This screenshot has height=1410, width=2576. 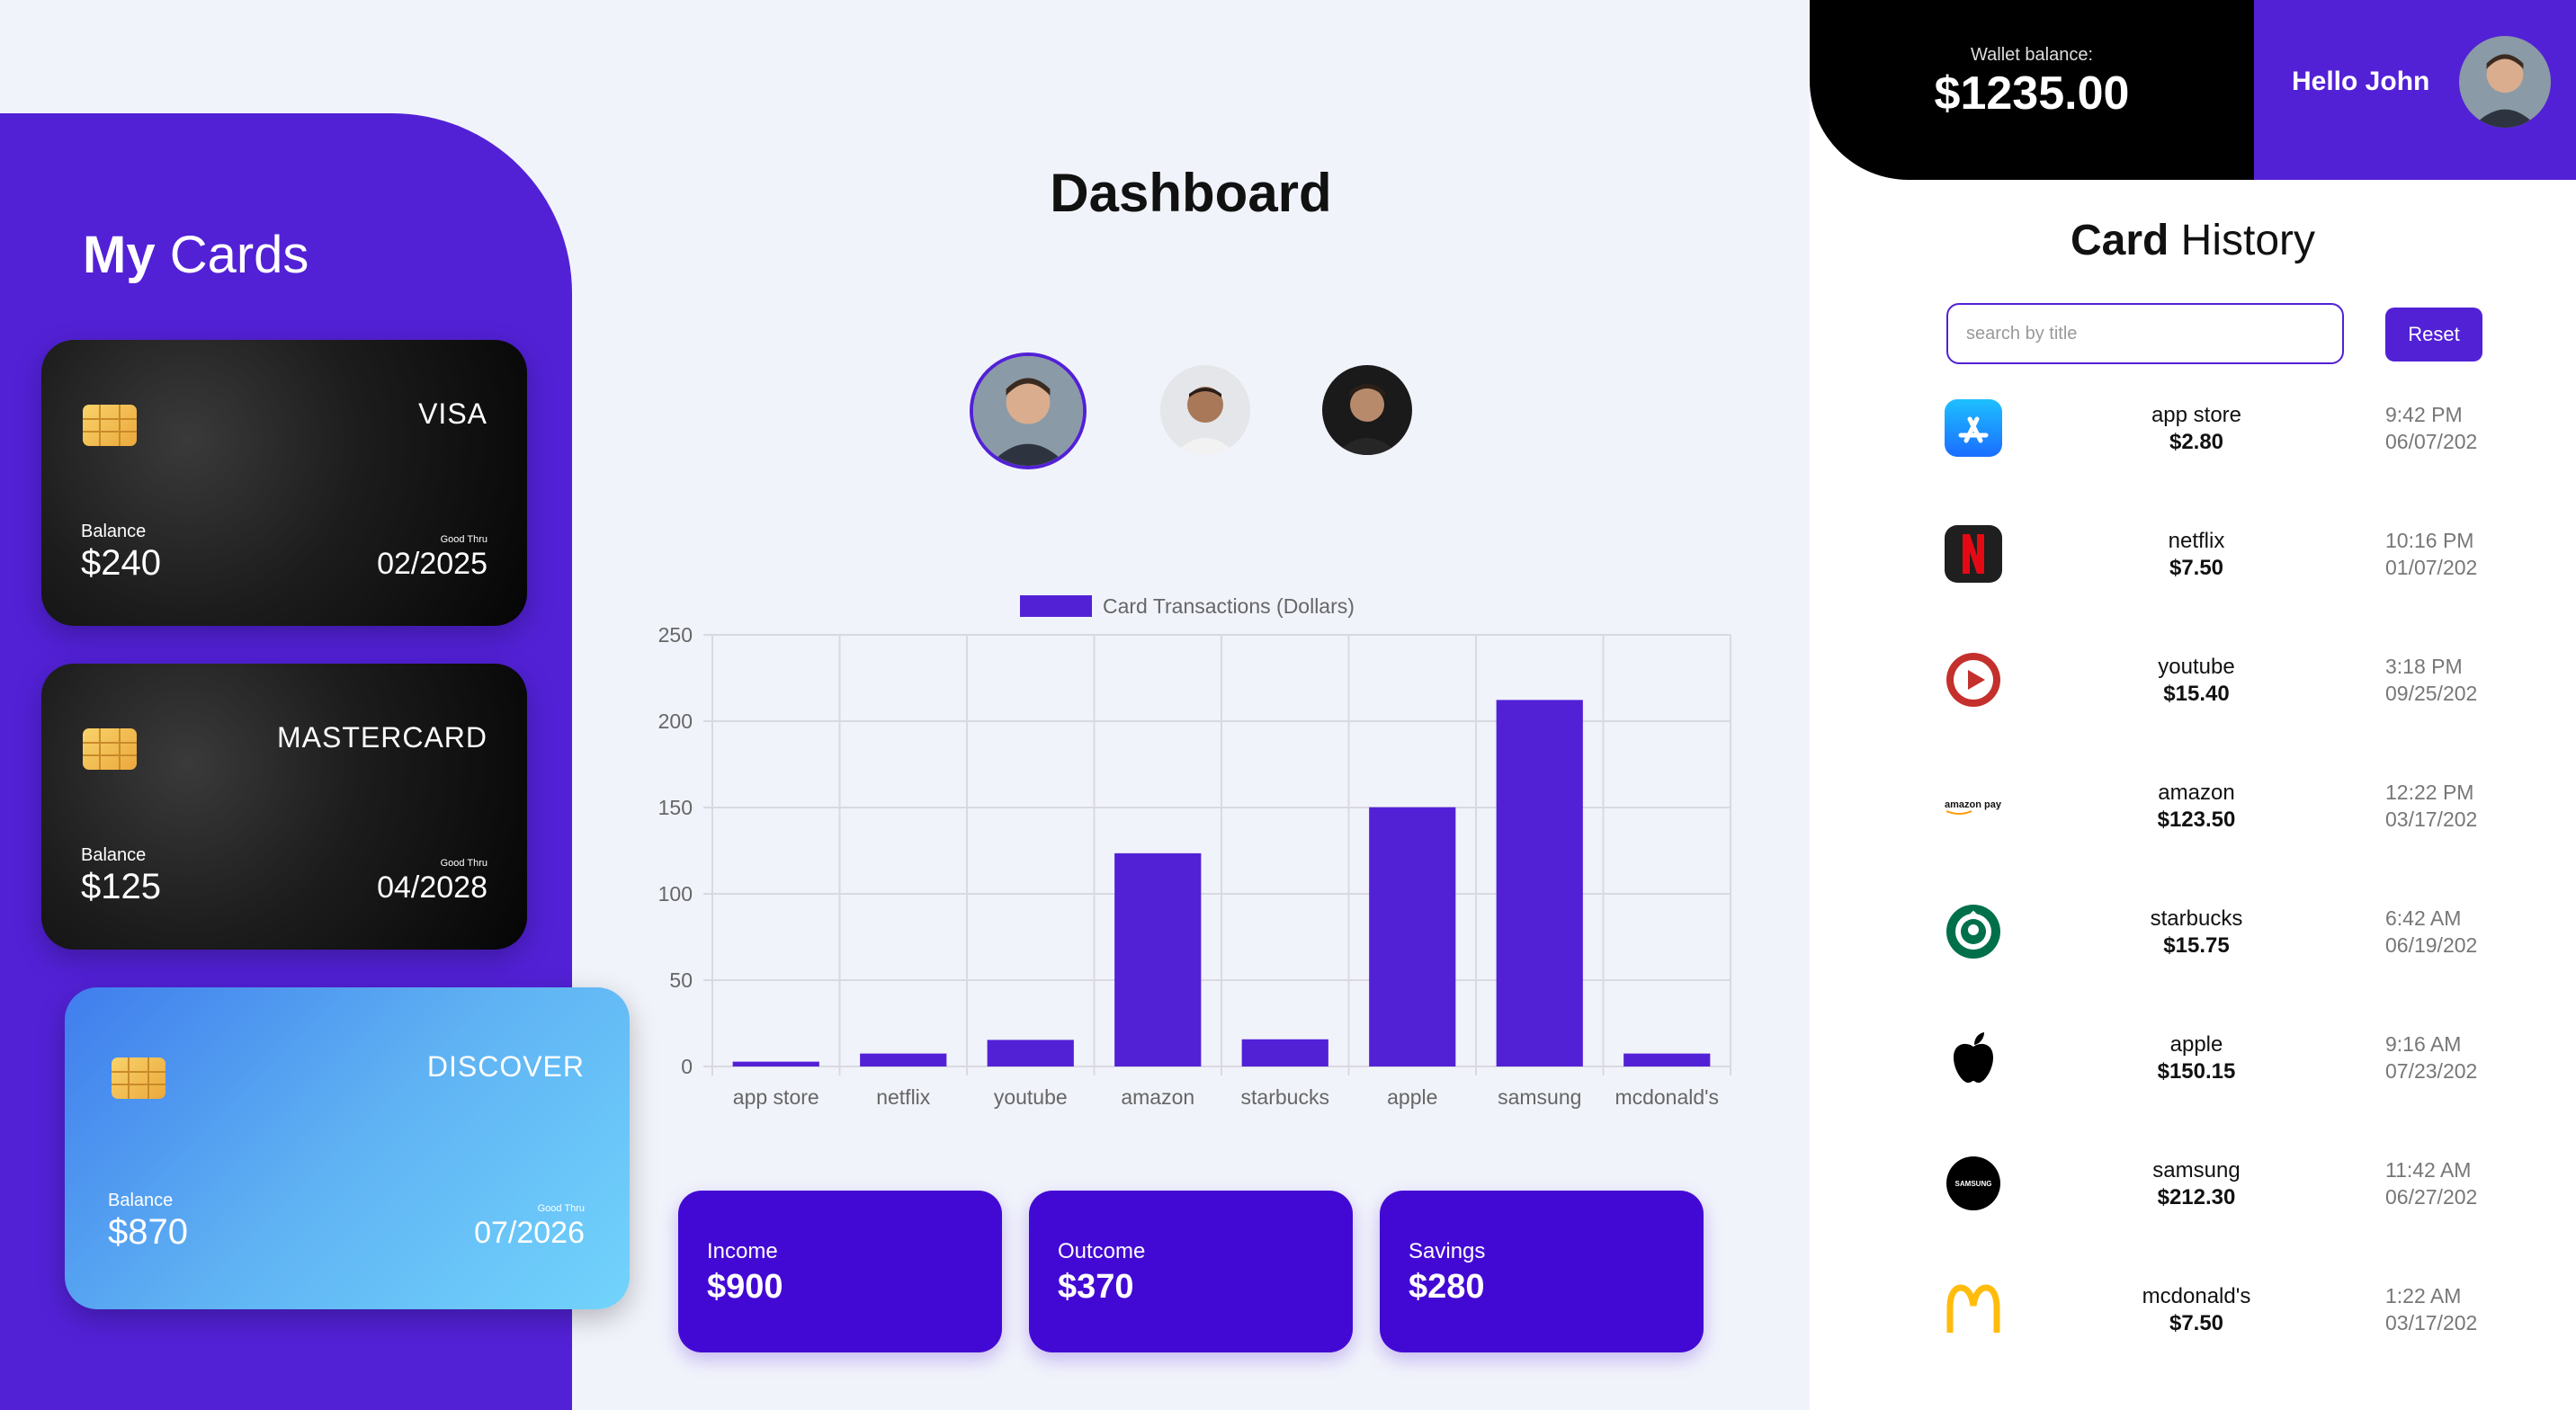 I want to click on y-tick-label: 250, so click(x=675, y=635).